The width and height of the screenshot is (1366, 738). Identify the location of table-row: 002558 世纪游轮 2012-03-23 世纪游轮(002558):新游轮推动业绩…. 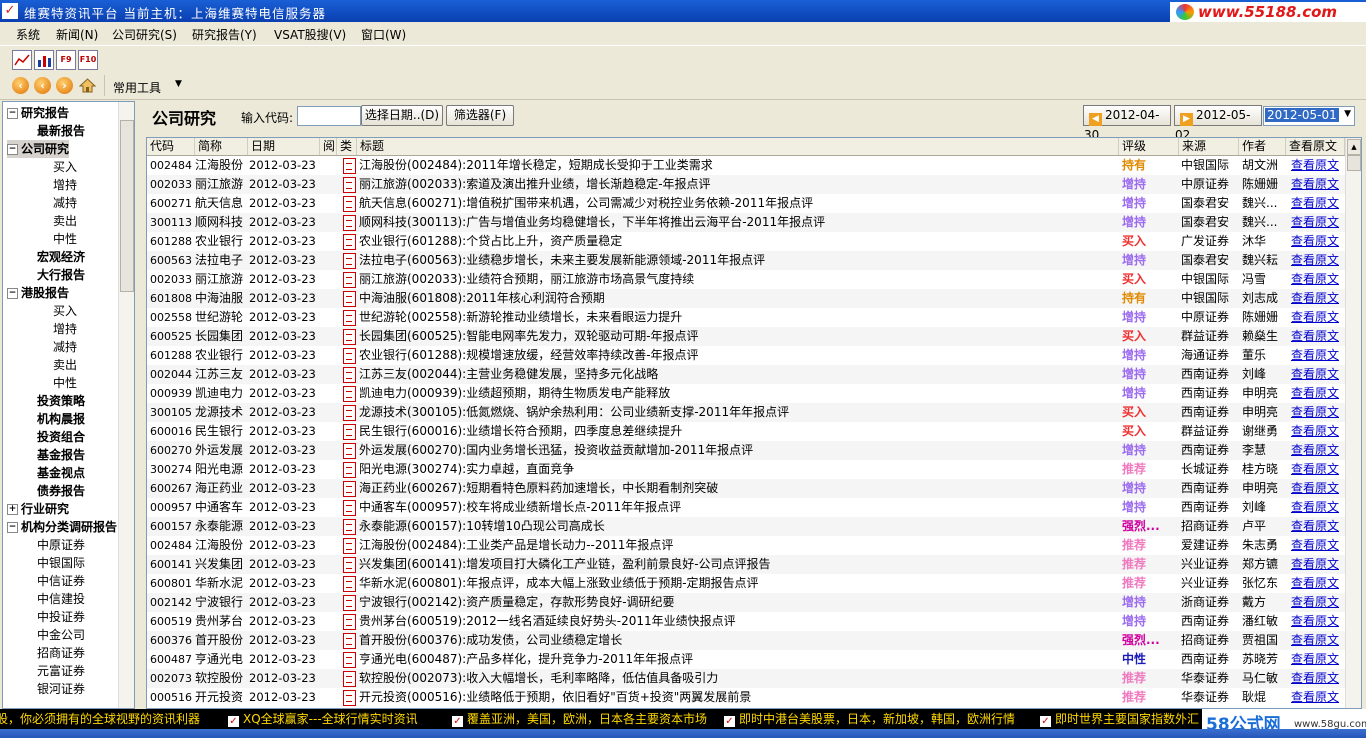
(746, 317).